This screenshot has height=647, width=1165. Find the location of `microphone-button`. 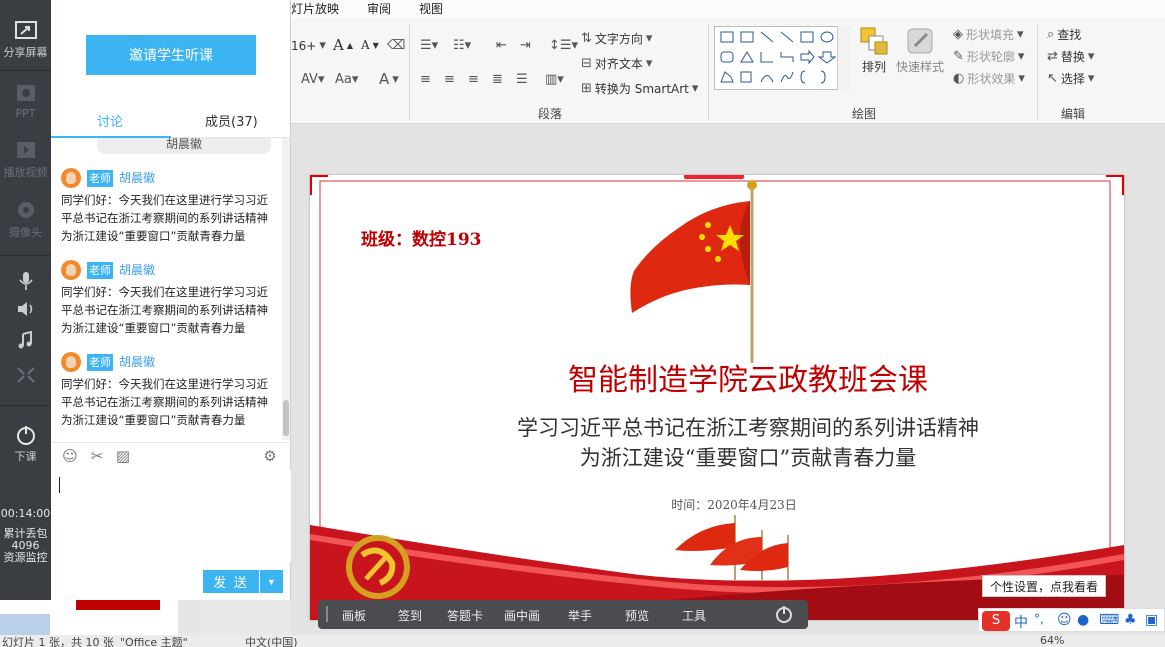

microphone-button is located at coordinates (25, 282).